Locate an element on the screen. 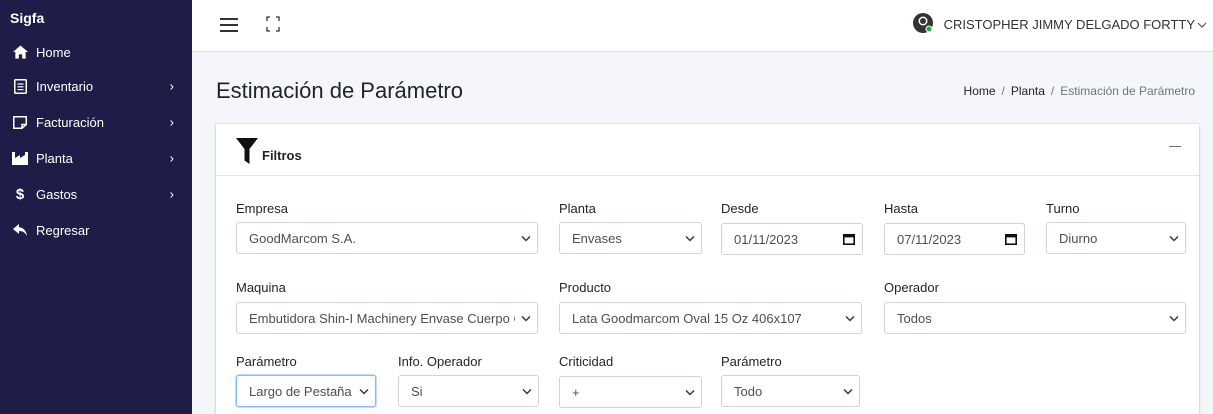 The height and width of the screenshot is (414, 1213). sidebar-item-facturacion: Facturación › is located at coordinates (96, 122).